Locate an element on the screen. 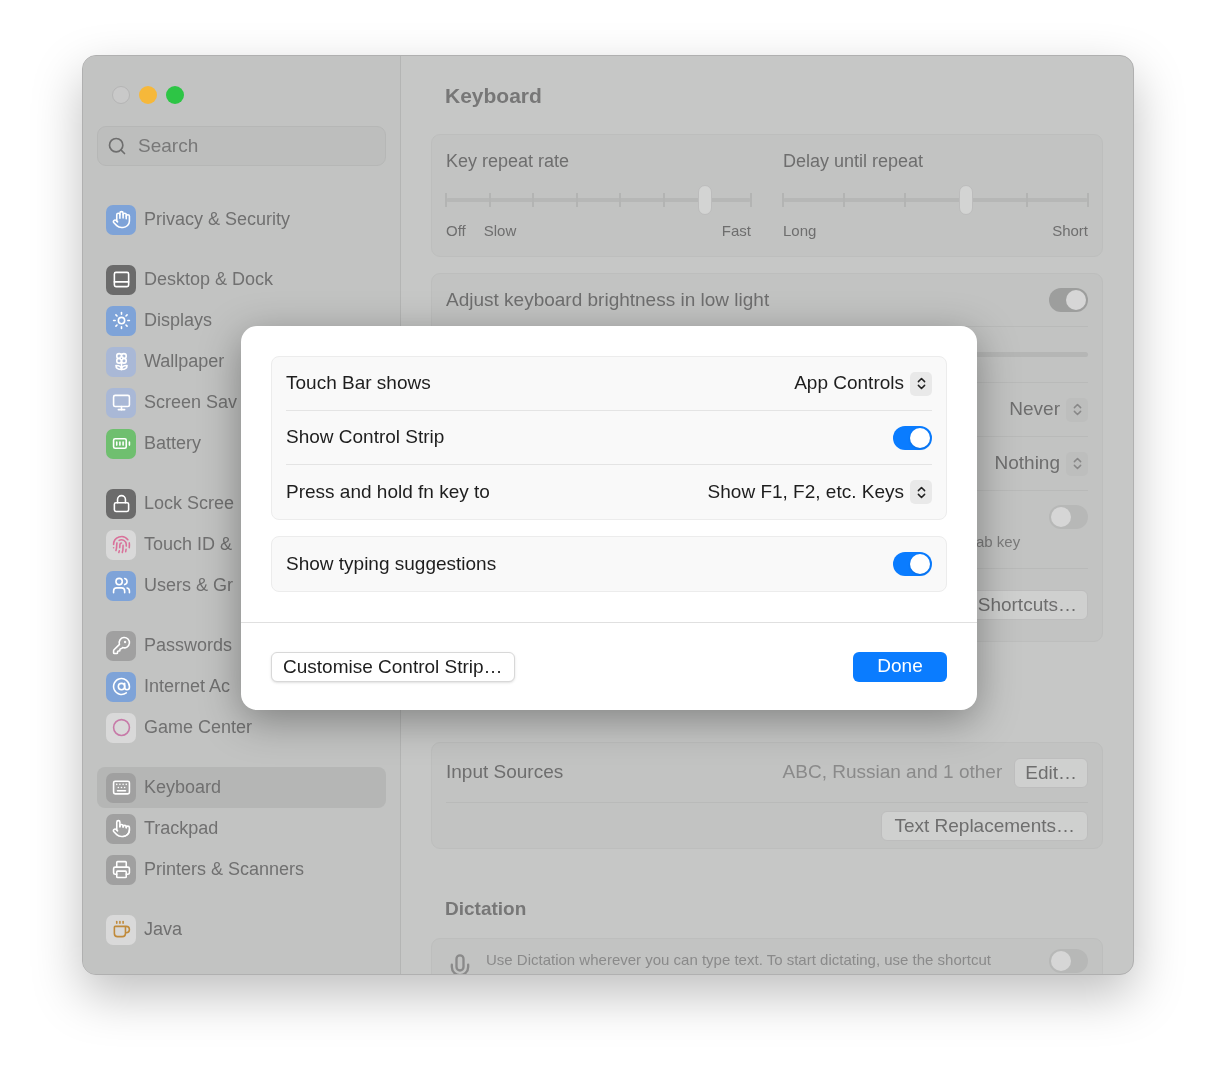 This screenshot has height=1084, width=1216. slider-mark-label: Short is located at coordinates (1070, 230).